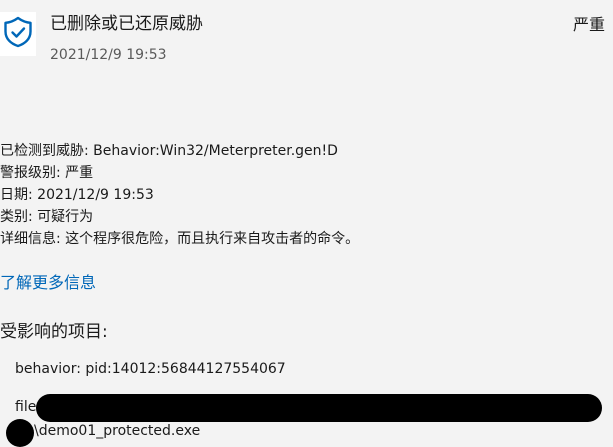 This screenshot has height=447, width=613. I want to click on date-label: 日期:, so click(16, 195).